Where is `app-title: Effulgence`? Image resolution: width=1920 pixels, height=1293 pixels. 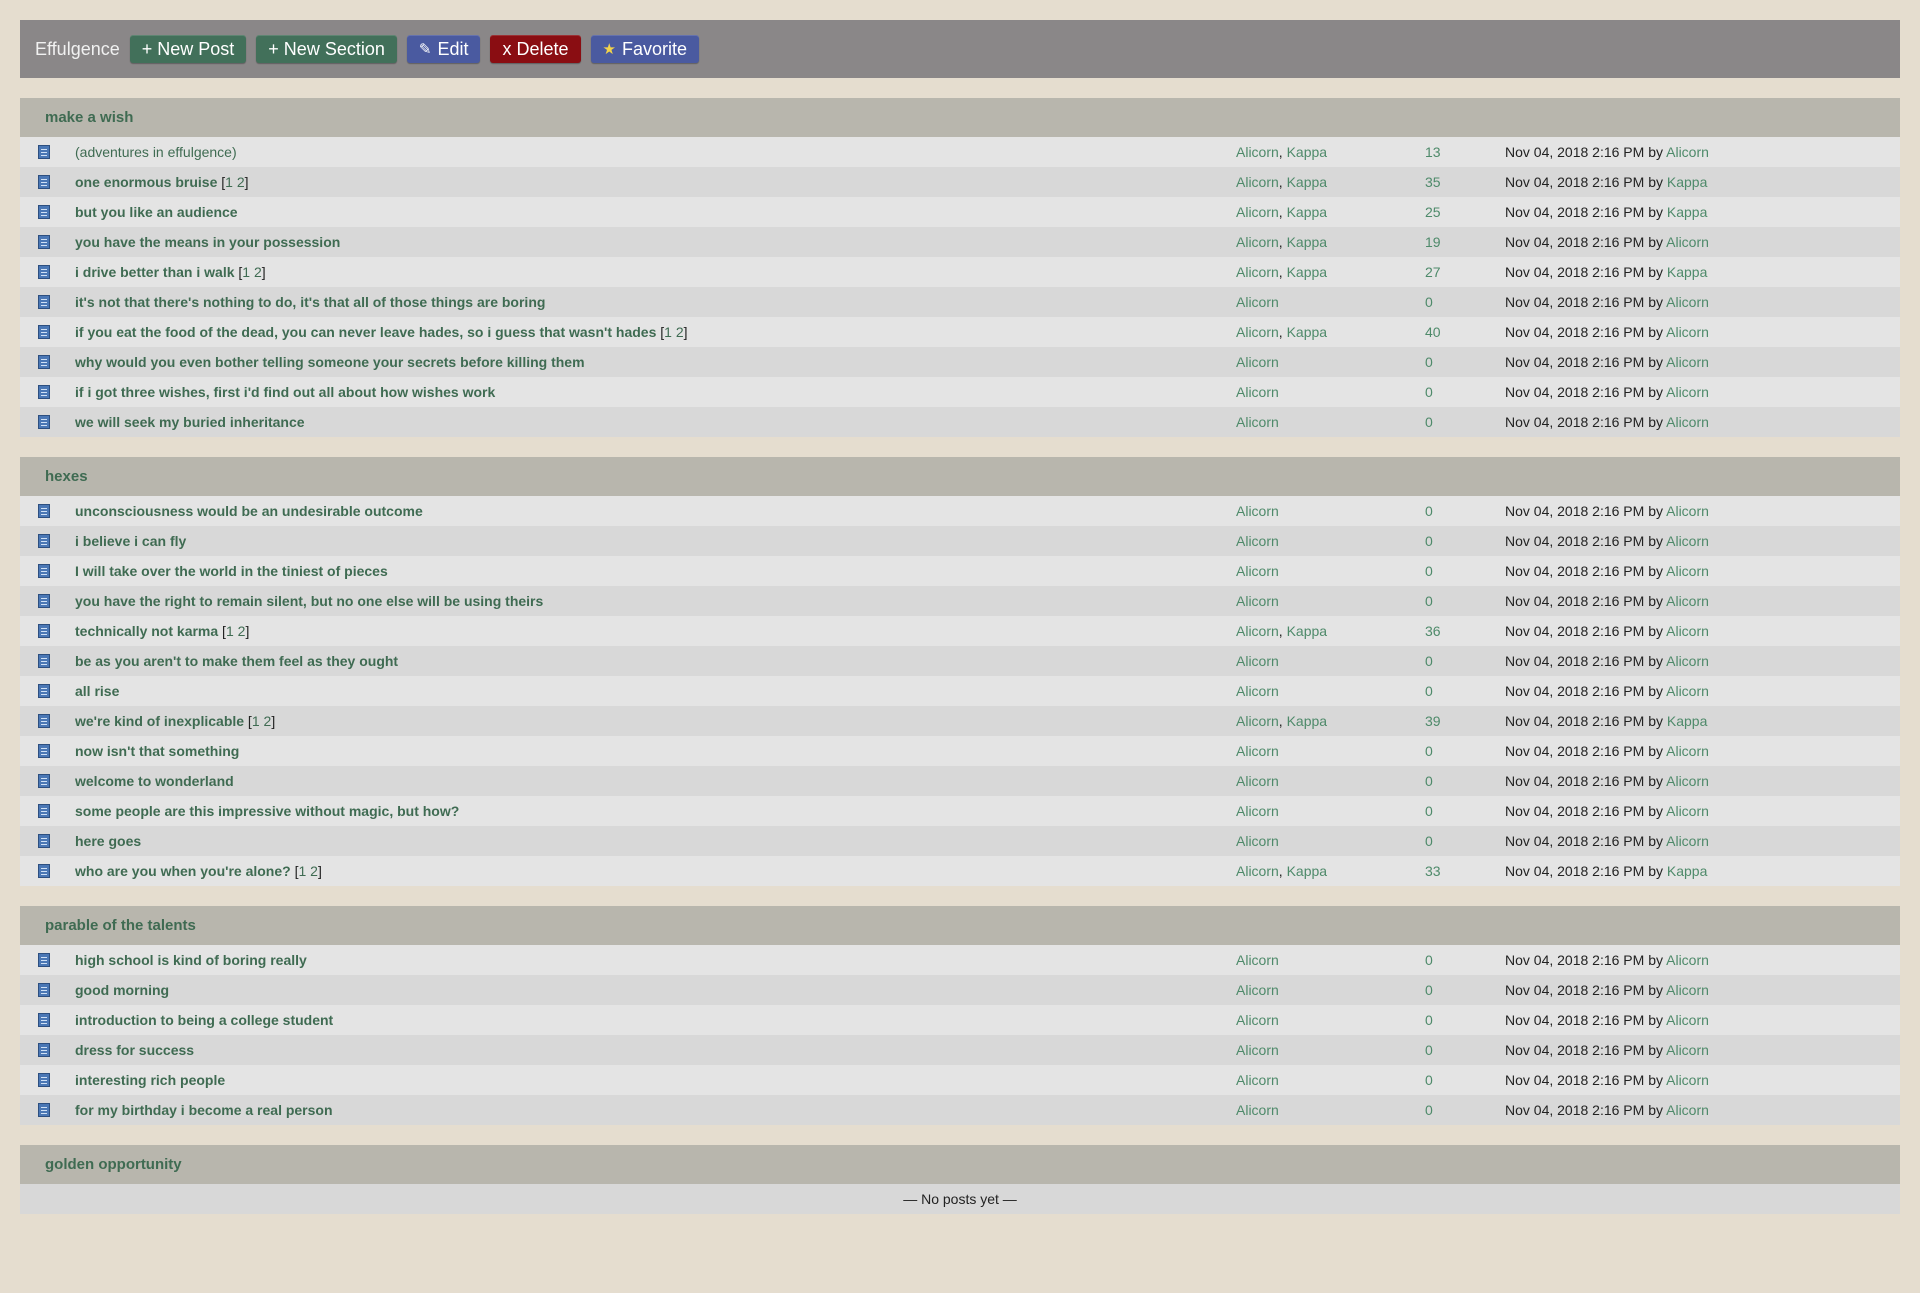 app-title: Effulgence is located at coordinates (77, 49).